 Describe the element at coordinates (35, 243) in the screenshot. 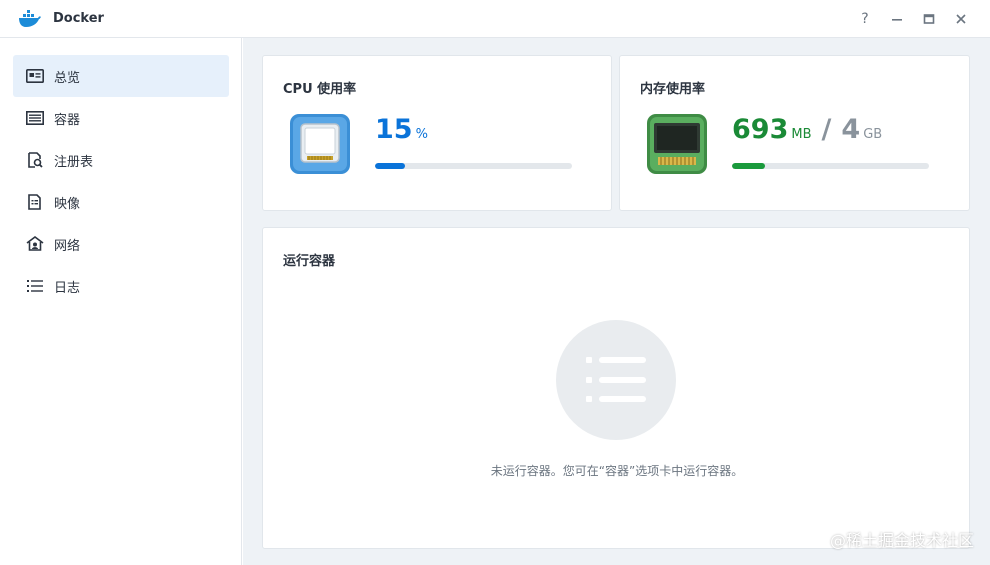

I see `network-icon` at that location.